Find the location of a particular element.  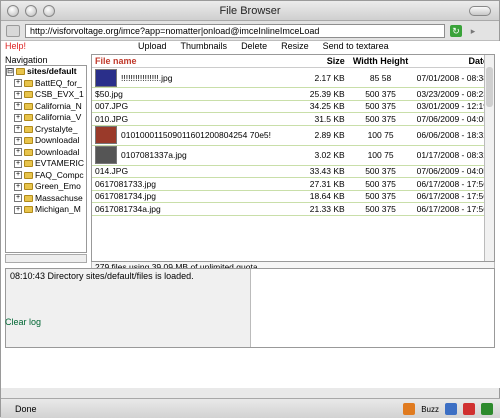

file-row: $50.jpg 25.39 KB 500 375 03/23/2009 - 08:23 is located at coordinates (293, 94).